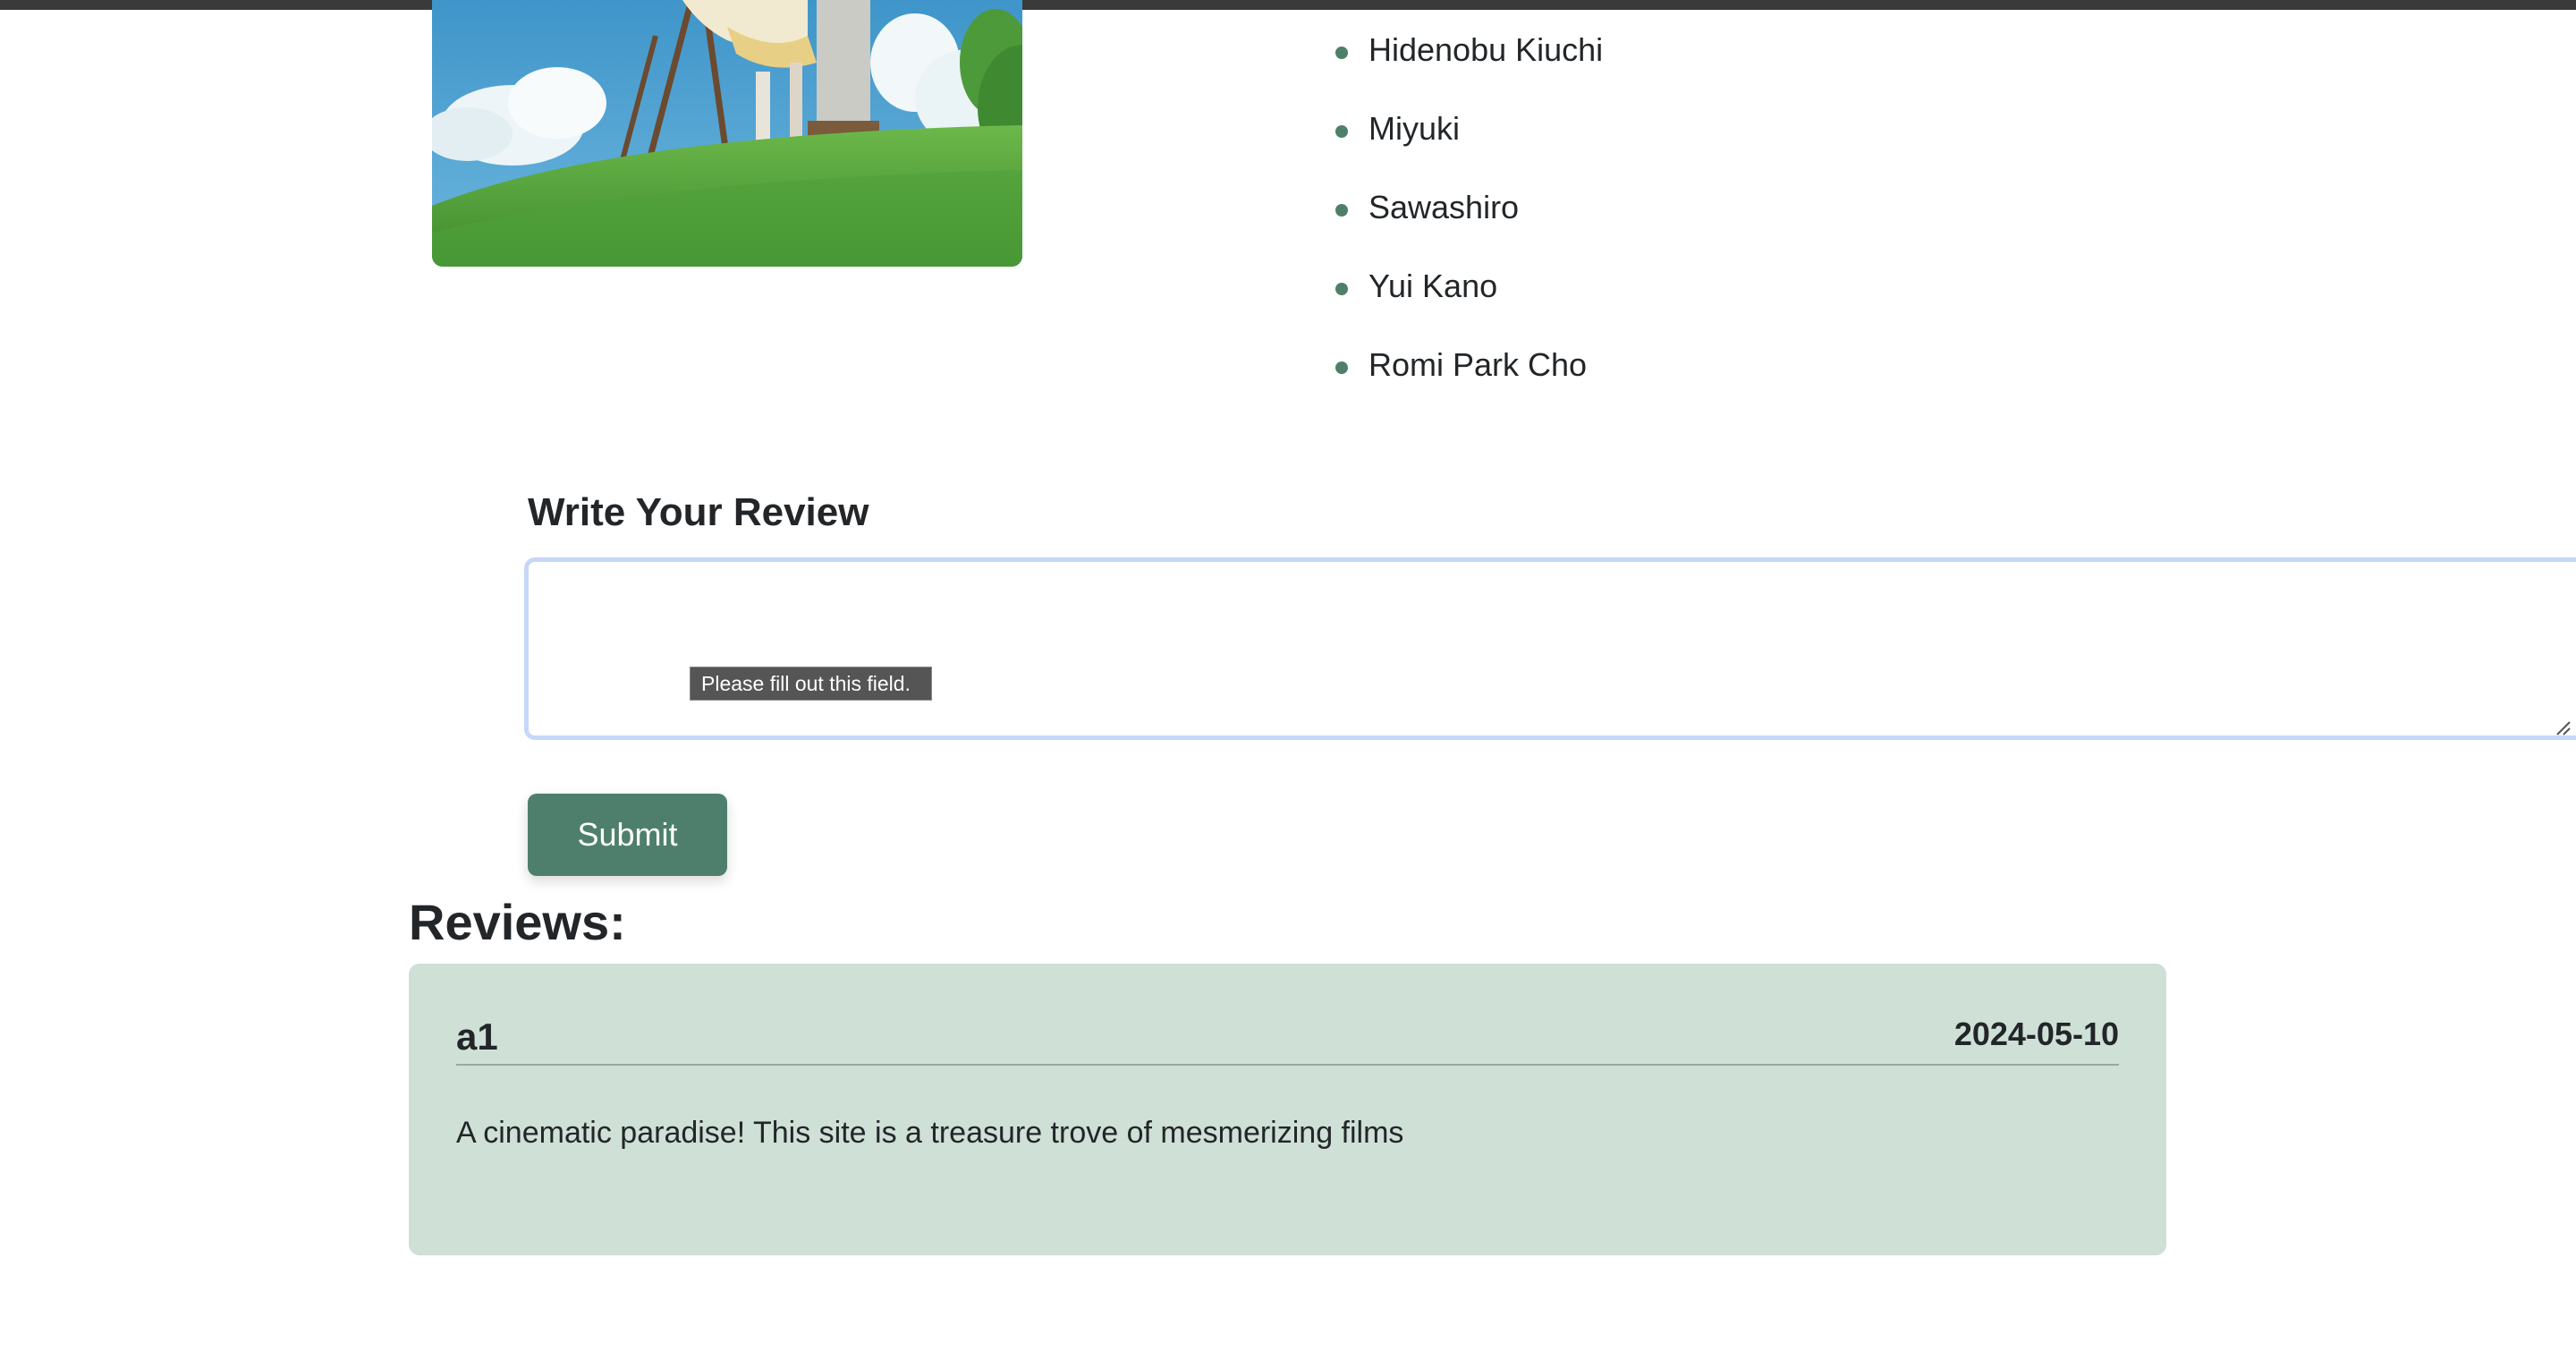 The height and width of the screenshot is (1360, 2576). Describe the element at coordinates (1288, 5) in the screenshot. I see `top-bar` at that location.